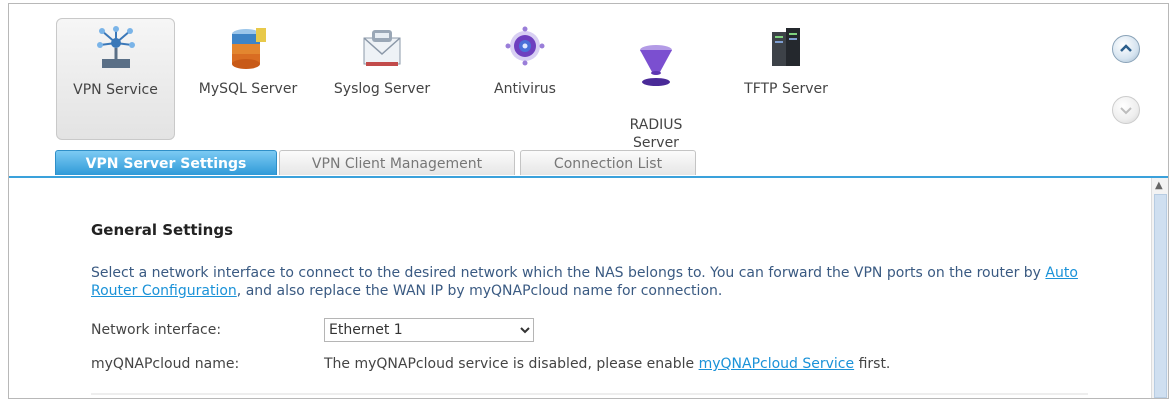  What do you see at coordinates (1160, 296) in the screenshot?
I see `scrollbar-thumb` at bounding box center [1160, 296].